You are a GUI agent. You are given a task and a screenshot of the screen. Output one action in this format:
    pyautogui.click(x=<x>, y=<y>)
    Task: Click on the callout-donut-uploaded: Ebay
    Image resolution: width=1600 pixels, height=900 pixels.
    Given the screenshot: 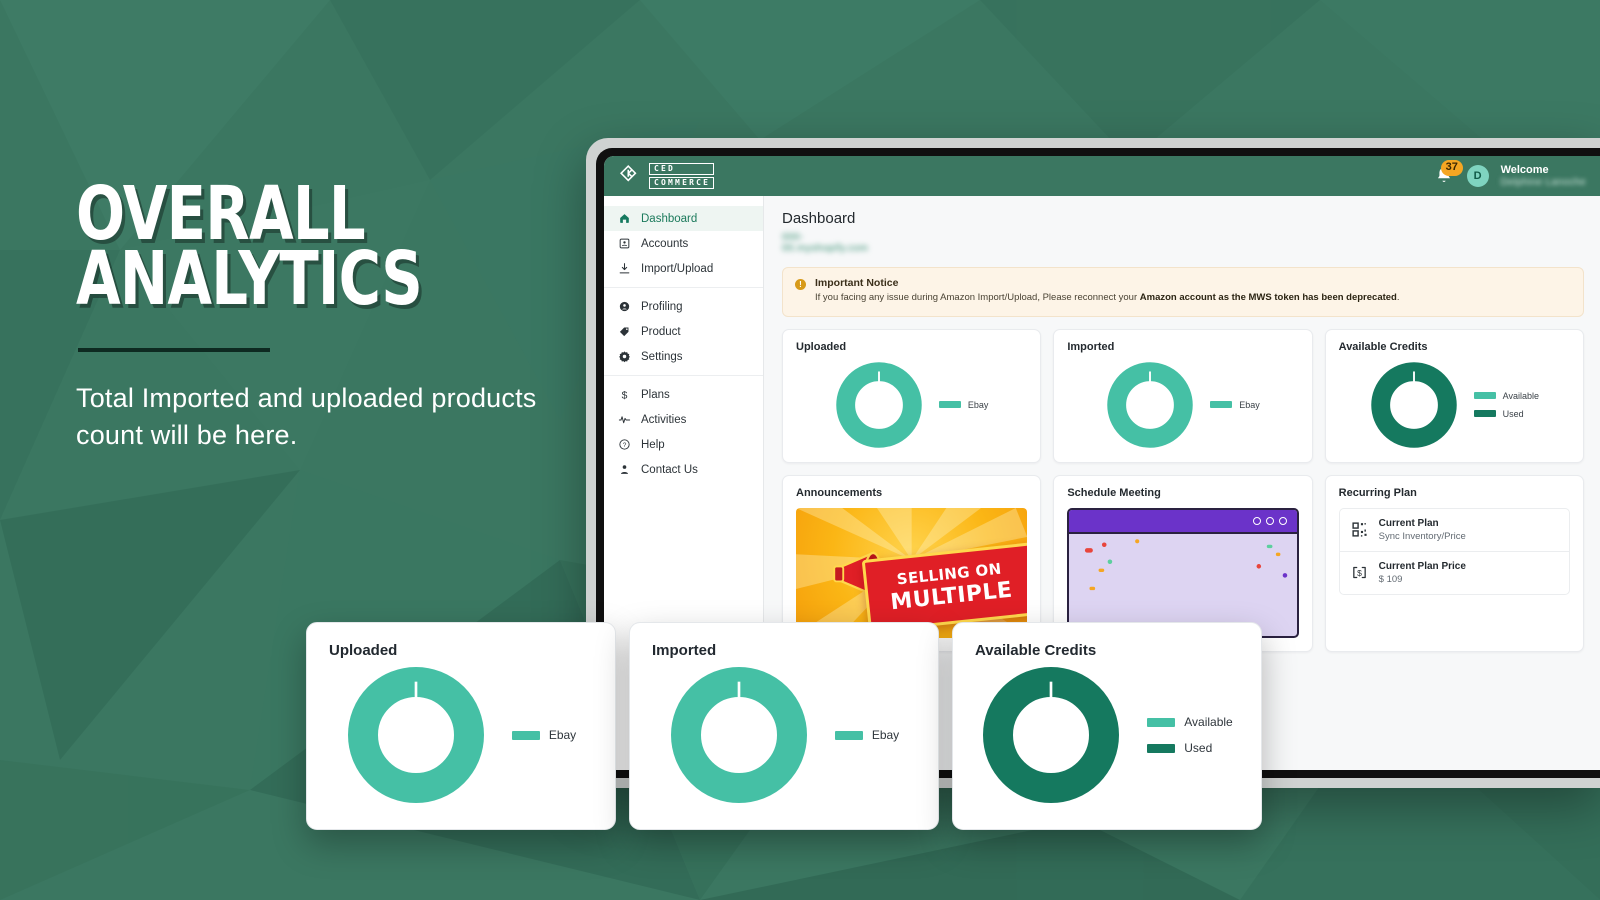 What is the action you would take?
    pyautogui.click(x=461, y=735)
    